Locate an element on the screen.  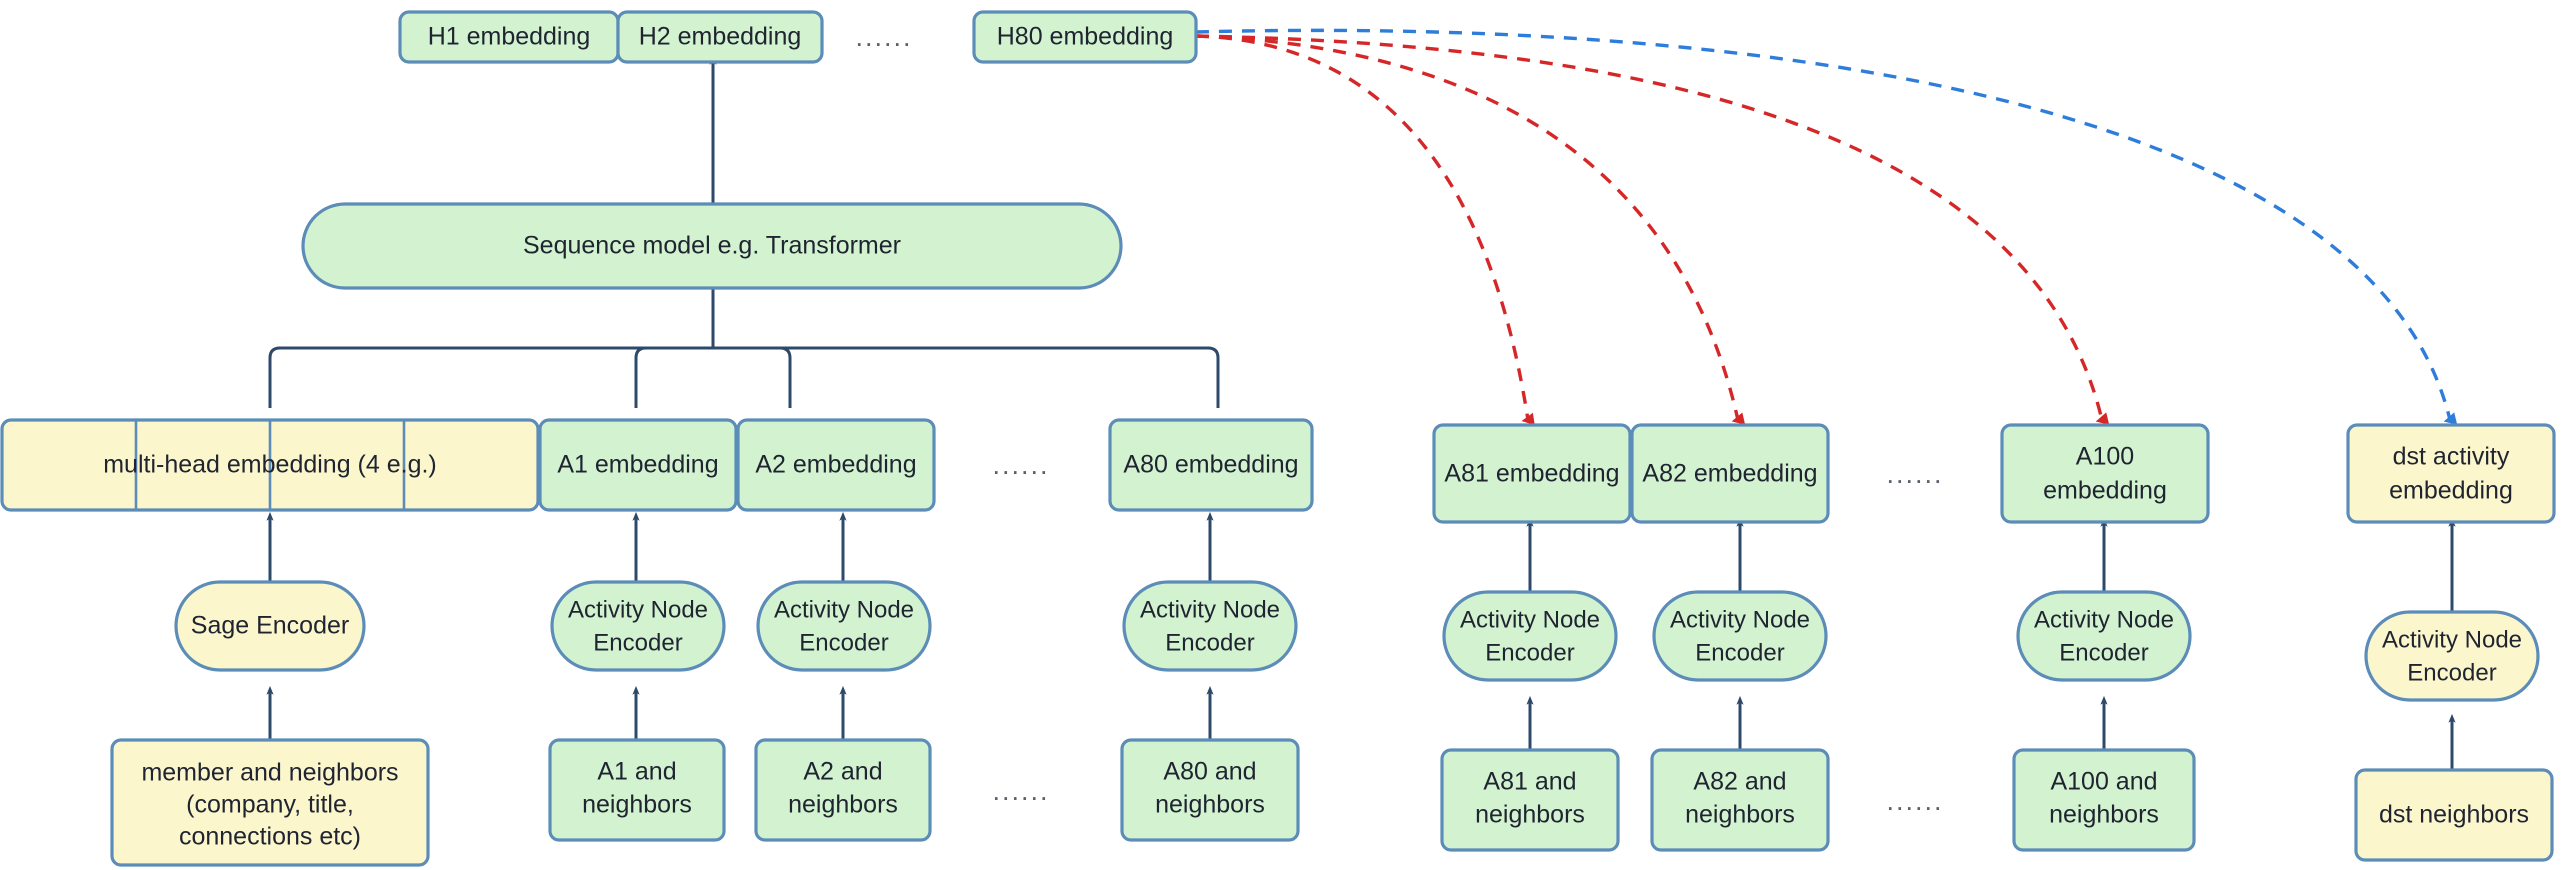
node-a2-input: A2 and neighbors is located at coordinates (843, 790).